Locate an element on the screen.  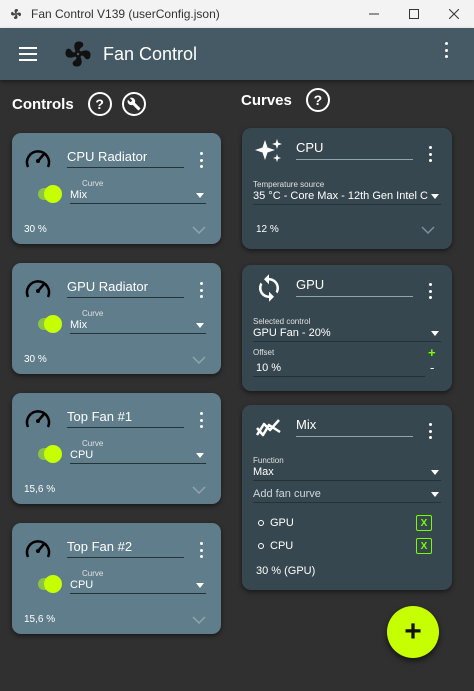
hamburger-icon is located at coordinates (28, 54).